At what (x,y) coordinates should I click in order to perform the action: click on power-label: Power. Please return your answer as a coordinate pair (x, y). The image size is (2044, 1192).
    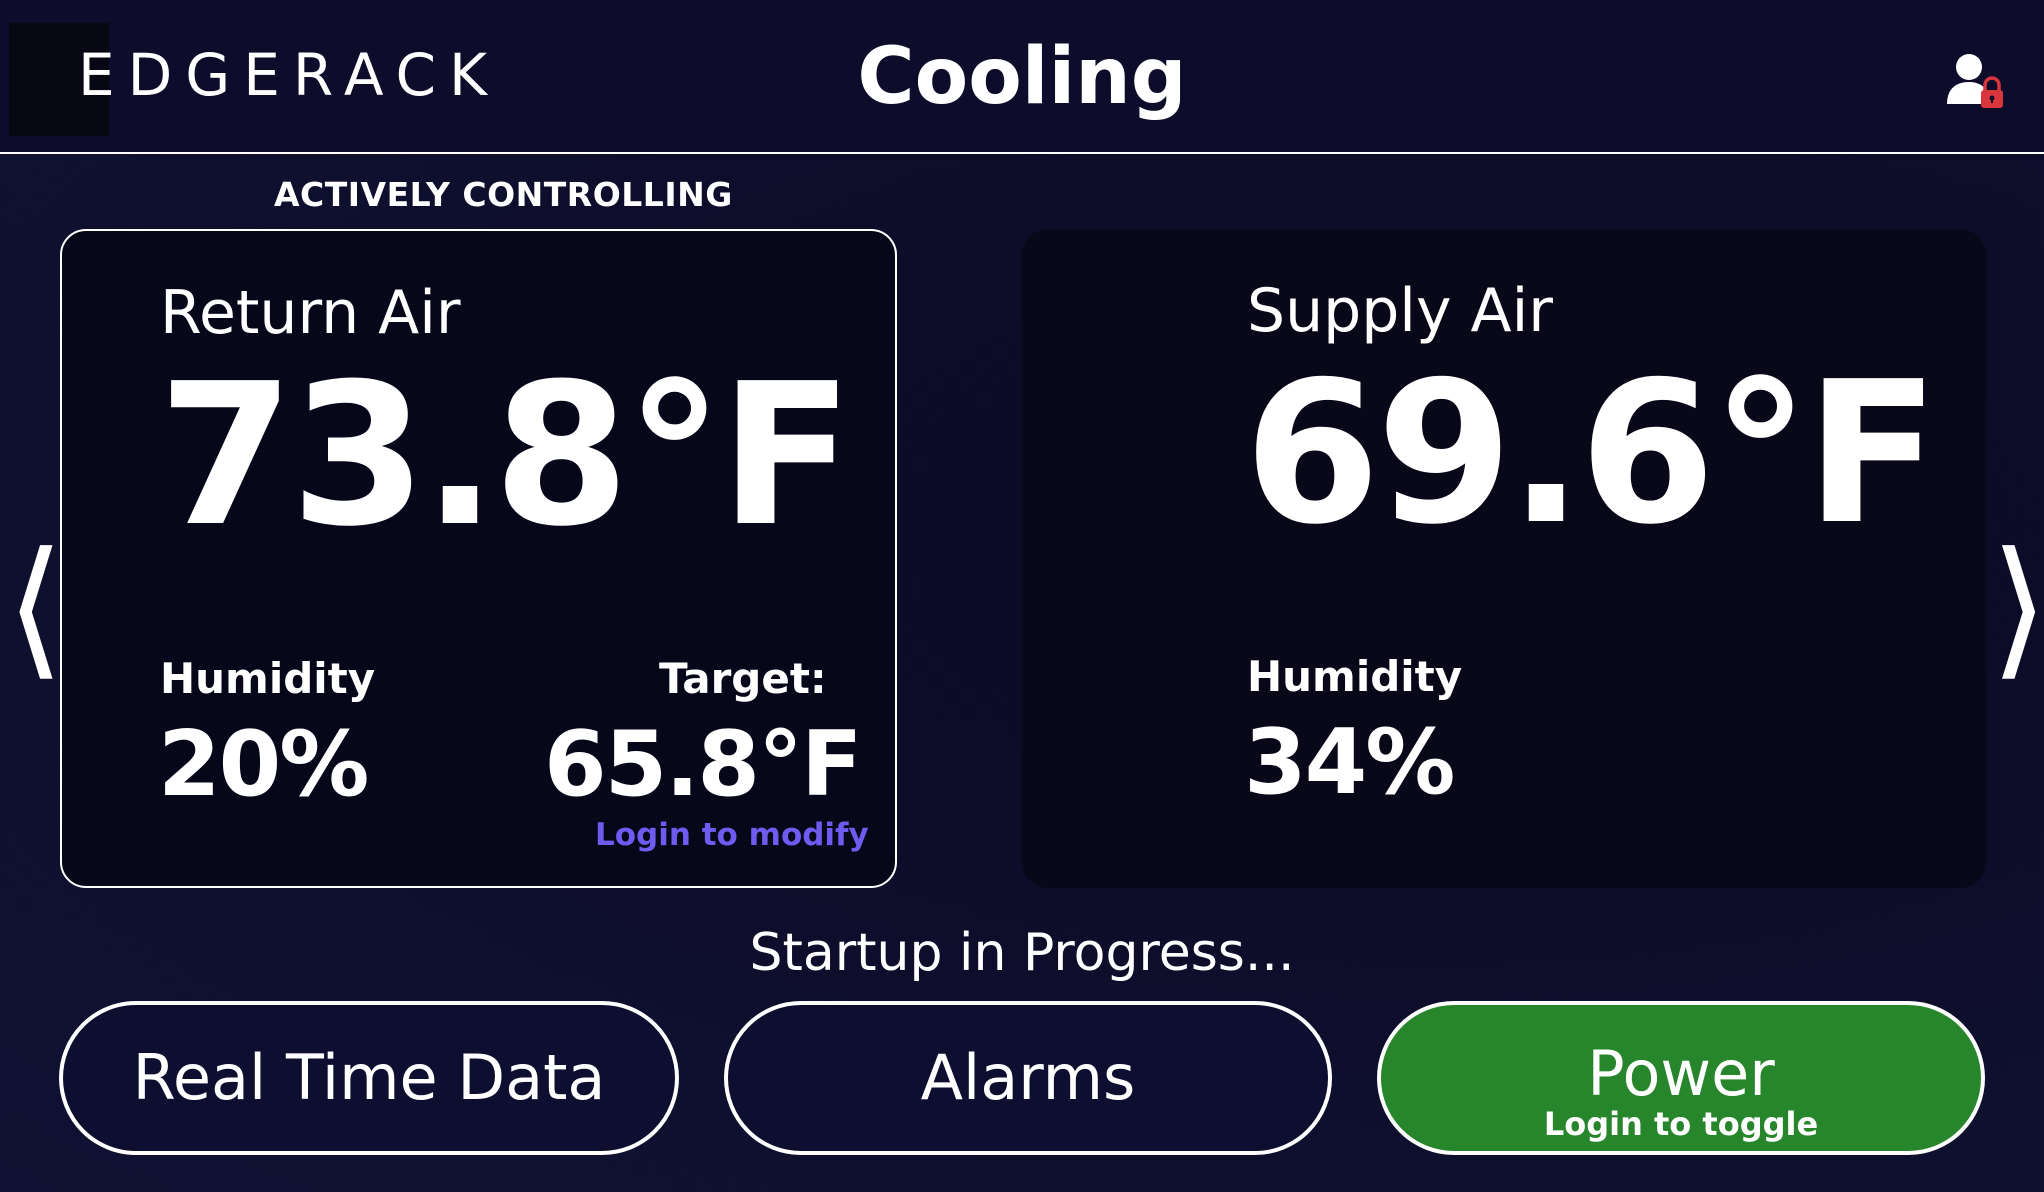
    Looking at the image, I should click on (1681, 1073).